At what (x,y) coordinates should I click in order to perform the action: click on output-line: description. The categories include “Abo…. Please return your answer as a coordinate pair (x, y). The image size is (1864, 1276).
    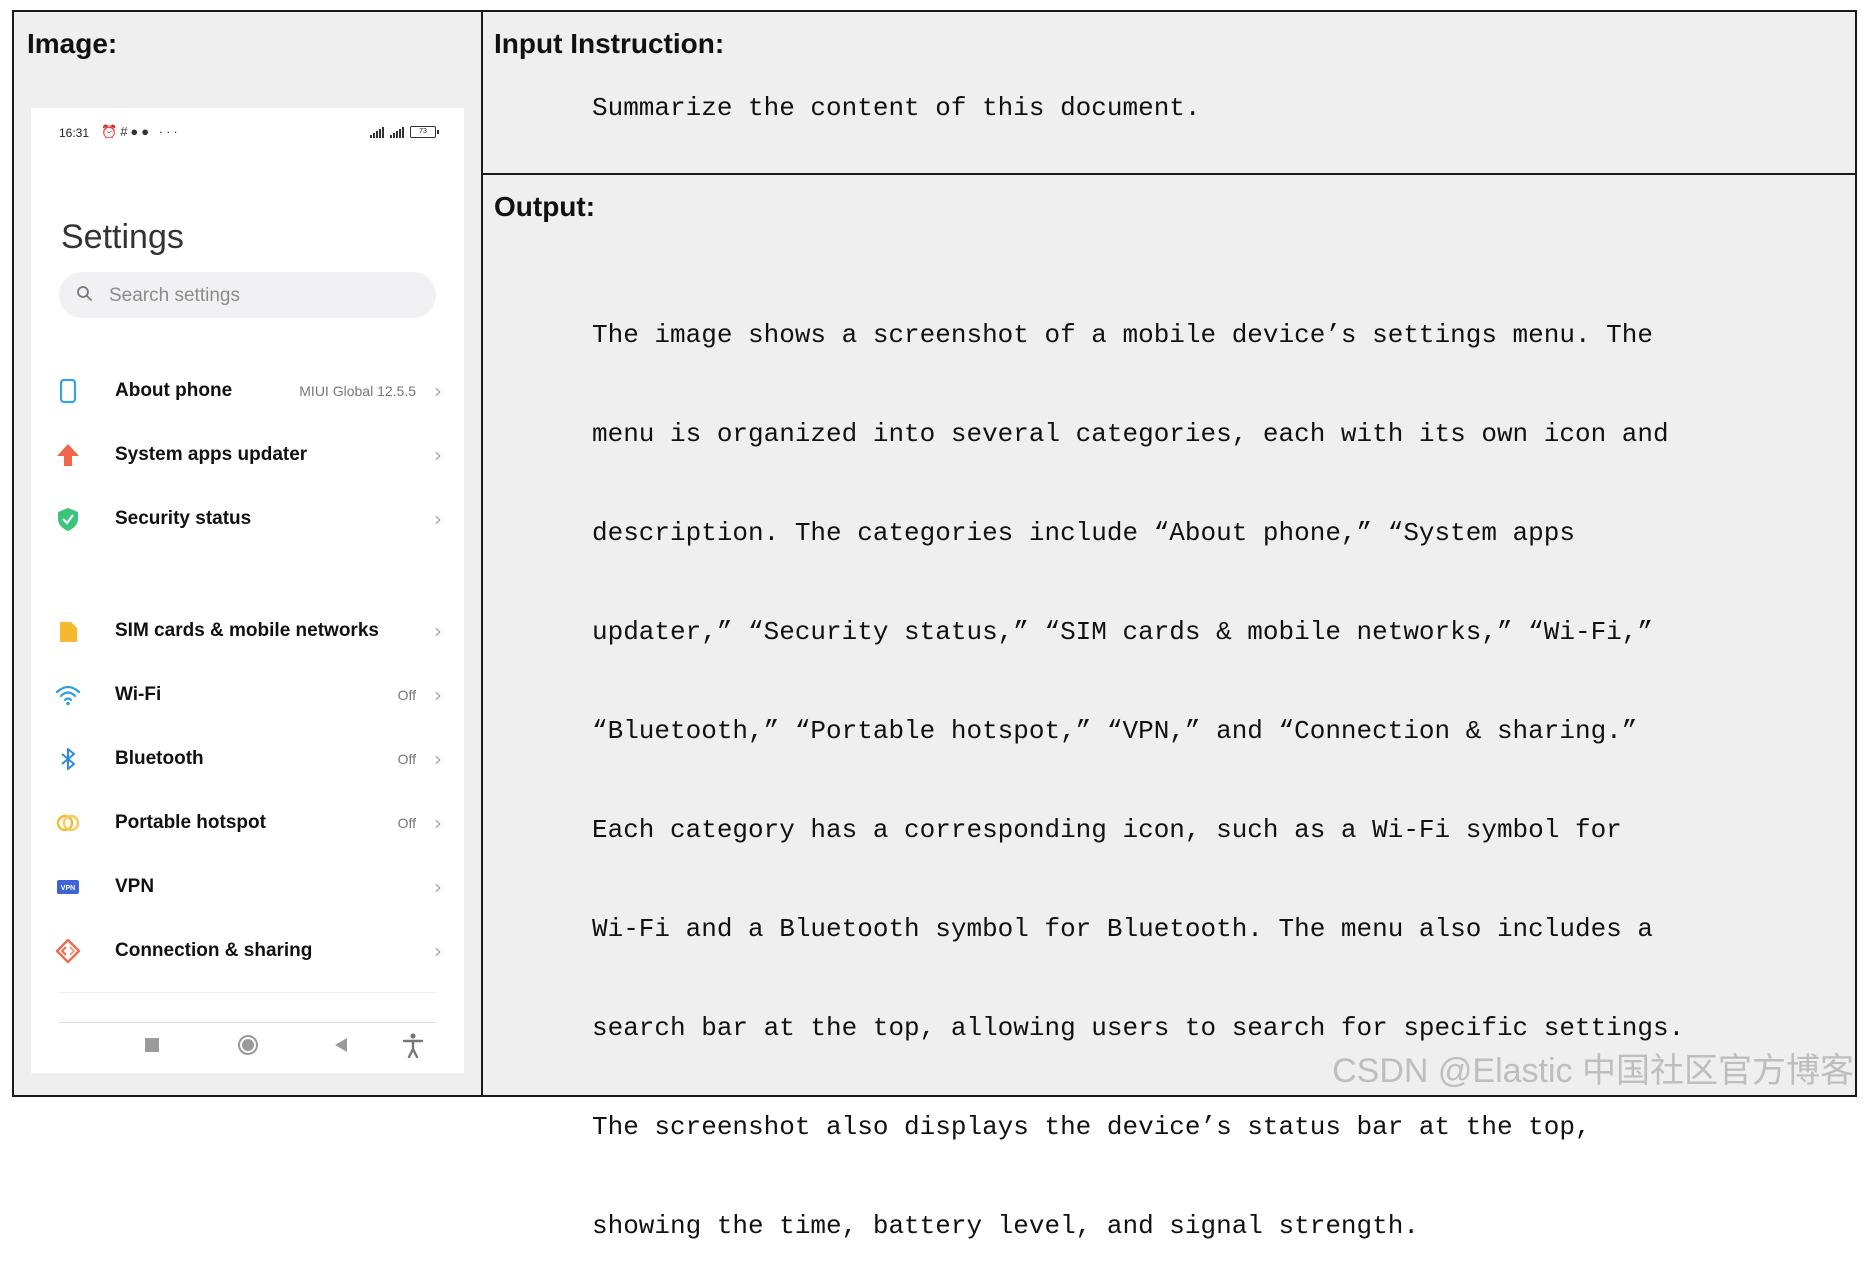
    Looking at the image, I should click on (1083, 533).